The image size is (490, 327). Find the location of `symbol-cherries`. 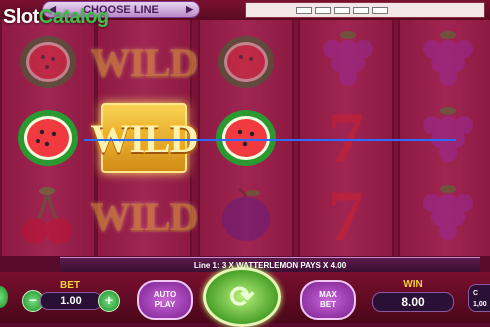

symbol-cherries is located at coordinates (48, 216).